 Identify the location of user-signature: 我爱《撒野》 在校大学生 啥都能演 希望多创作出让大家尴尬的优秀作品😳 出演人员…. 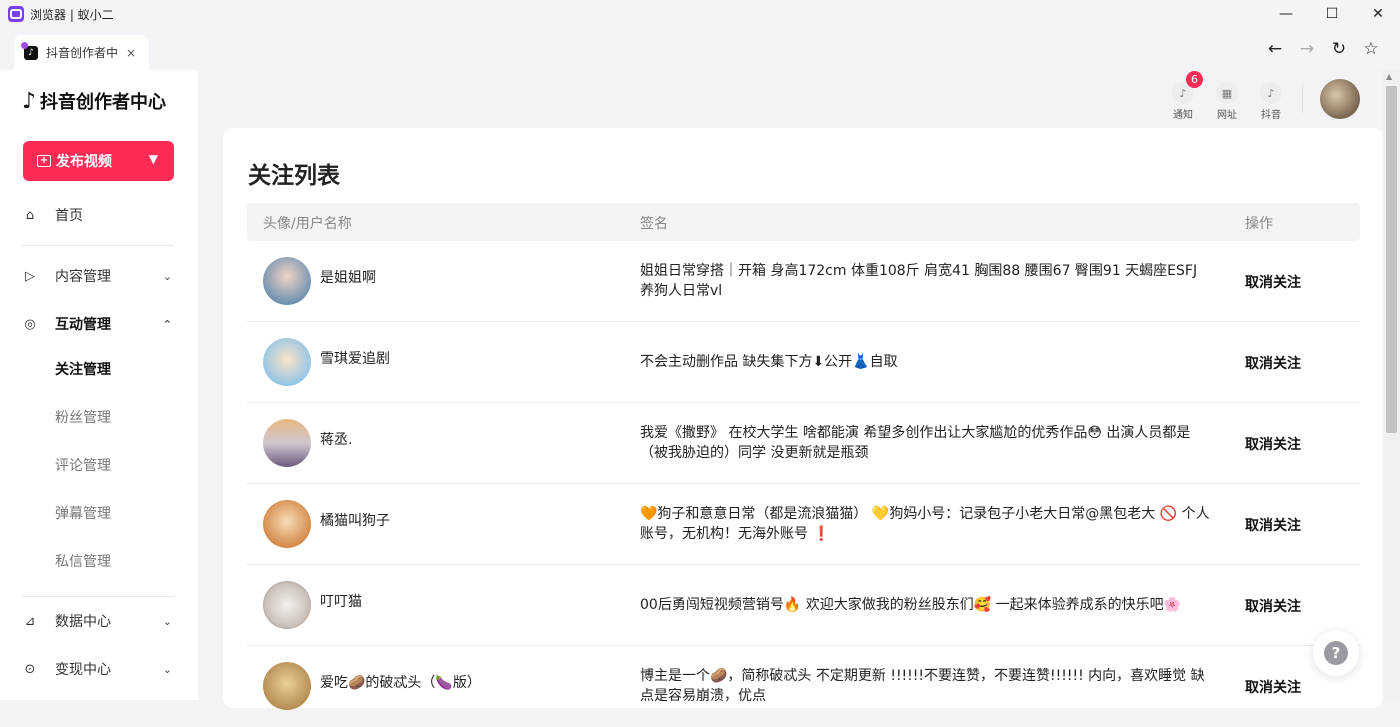
(915, 443).